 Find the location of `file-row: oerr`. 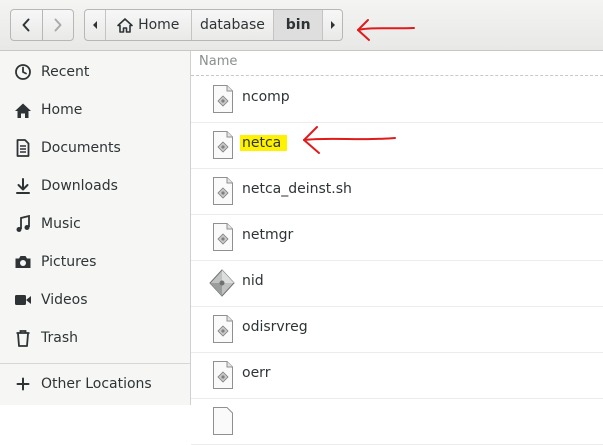

file-row: oerr is located at coordinates (397, 375).